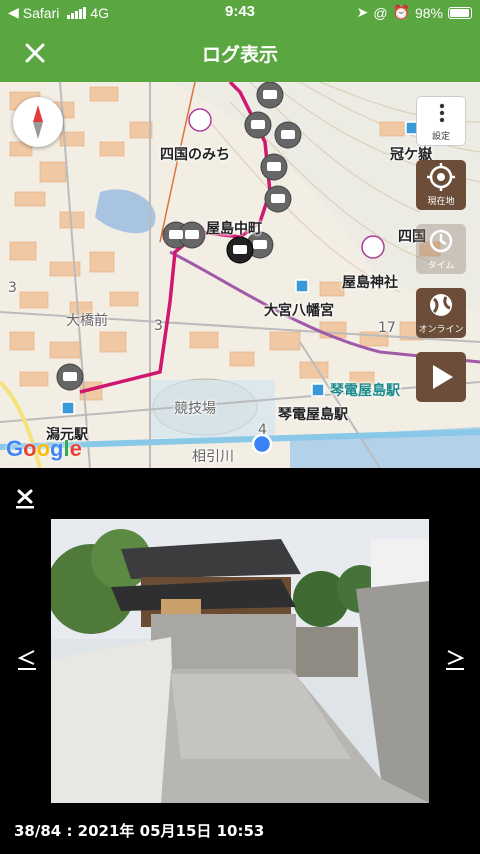 The image size is (480, 854). What do you see at coordinates (195, 409) in the screenshot?
I see `map-label-kyogijo: 競技場` at bounding box center [195, 409].